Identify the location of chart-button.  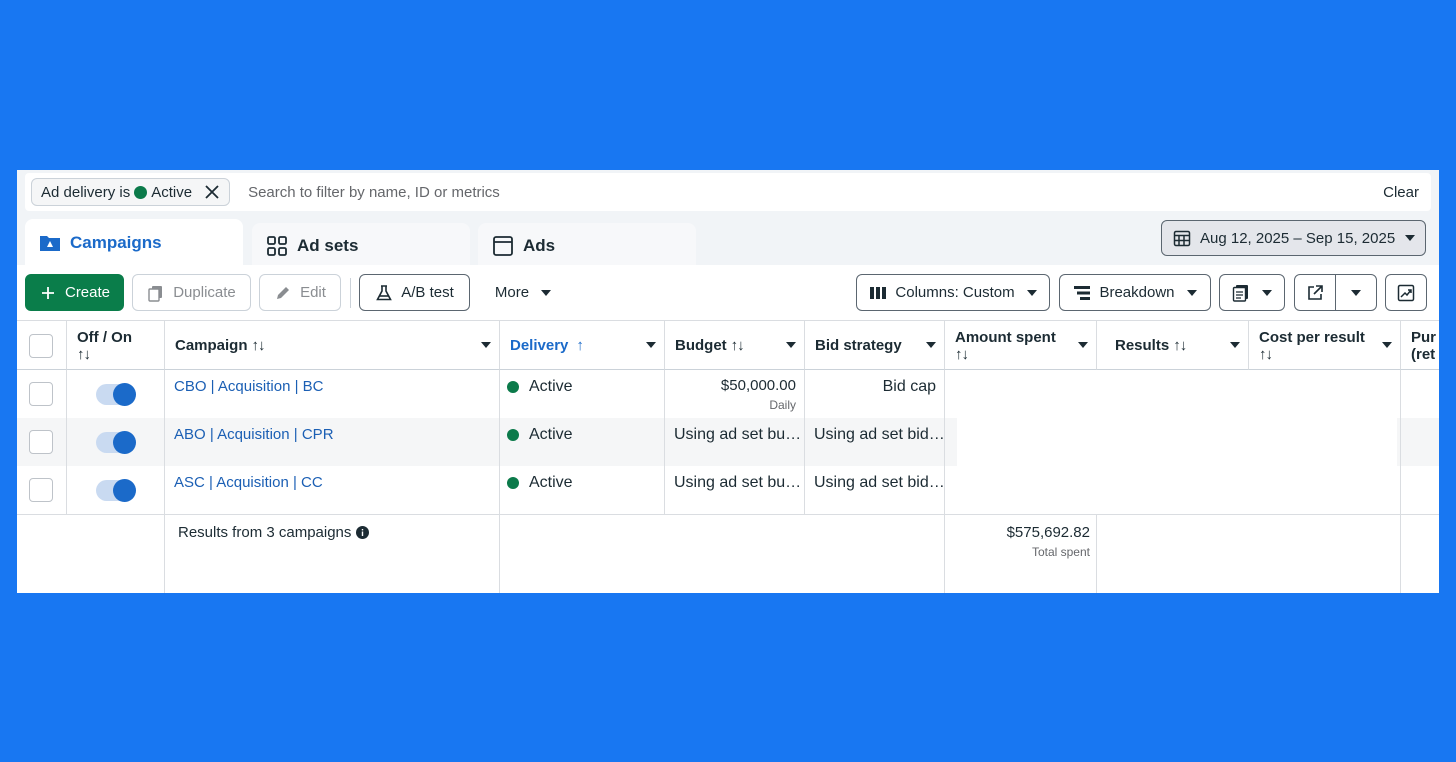
(1406, 292).